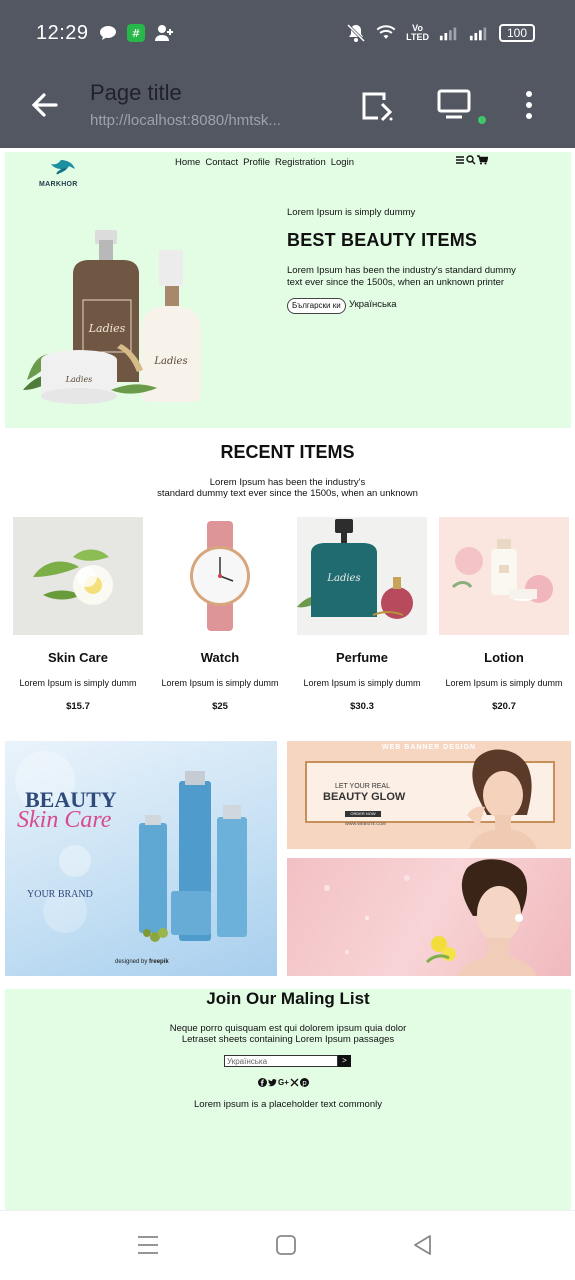 The width and height of the screenshot is (575, 1280). I want to click on facebook-icon, so click(262, 1082).